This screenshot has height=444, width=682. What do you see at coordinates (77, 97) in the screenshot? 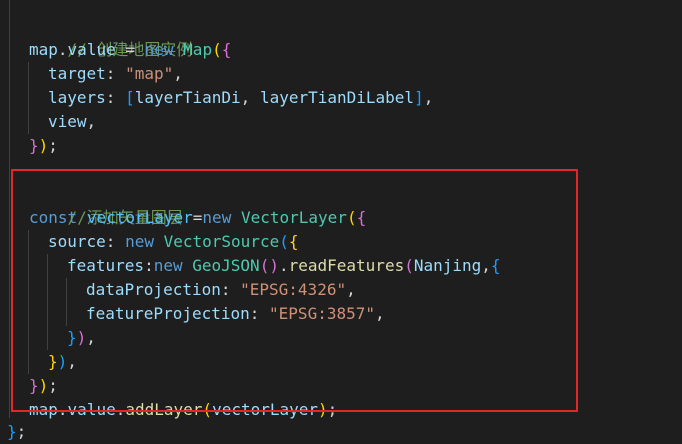
I see `code-token: layers` at bounding box center [77, 97].